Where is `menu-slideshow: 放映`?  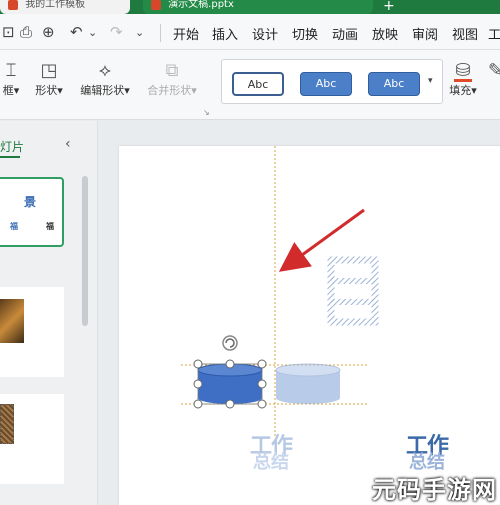 menu-slideshow: 放映 is located at coordinates (385, 33).